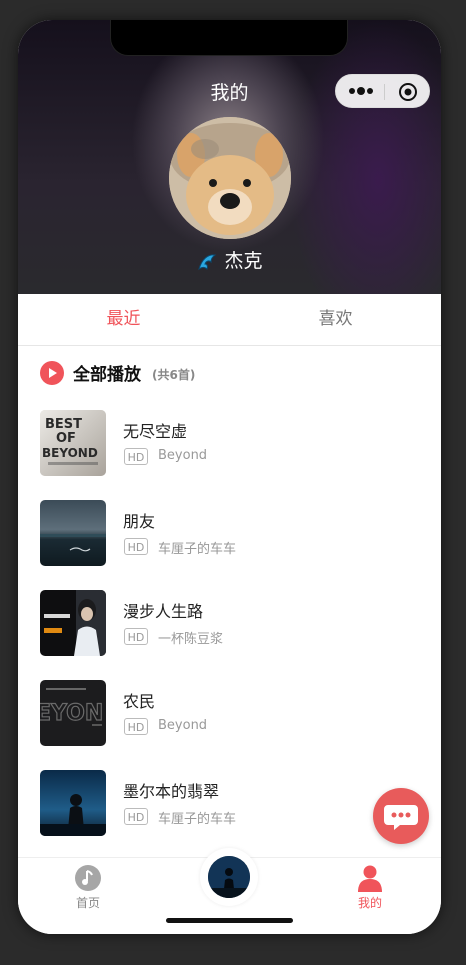  Describe the element at coordinates (229, 713) in the screenshot. I see `song-item: EYON 农民 HD Beyond` at that location.